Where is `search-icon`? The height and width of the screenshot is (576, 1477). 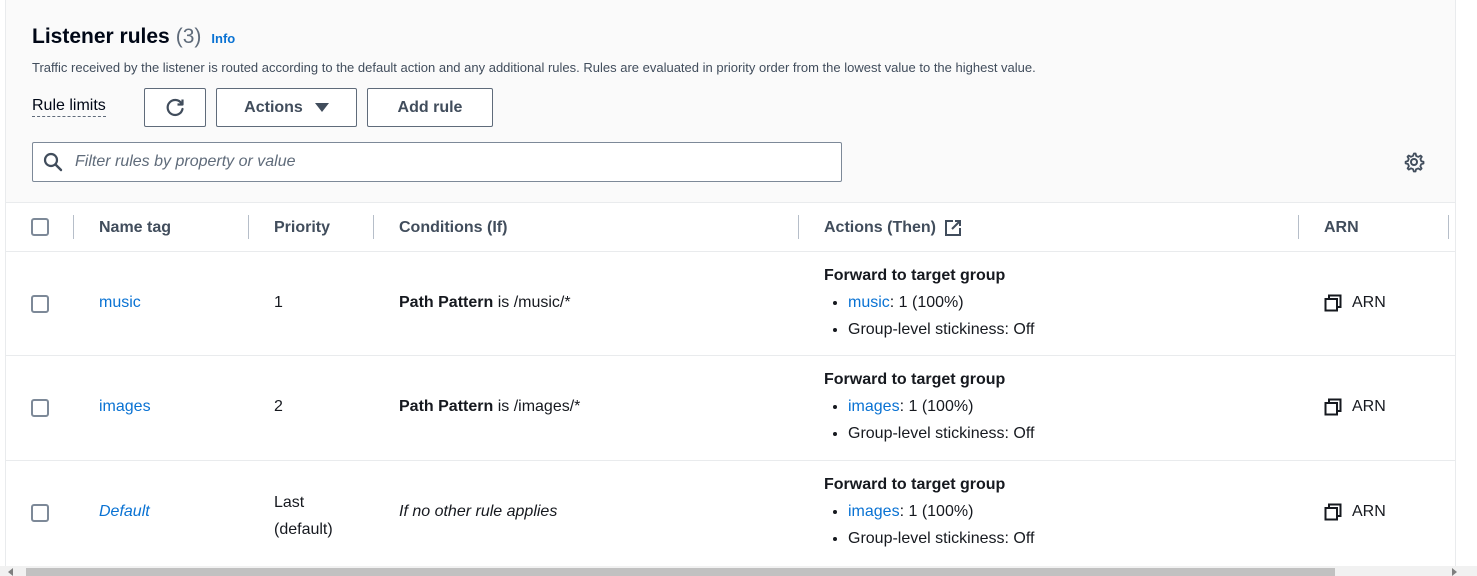 search-icon is located at coordinates (53, 162).